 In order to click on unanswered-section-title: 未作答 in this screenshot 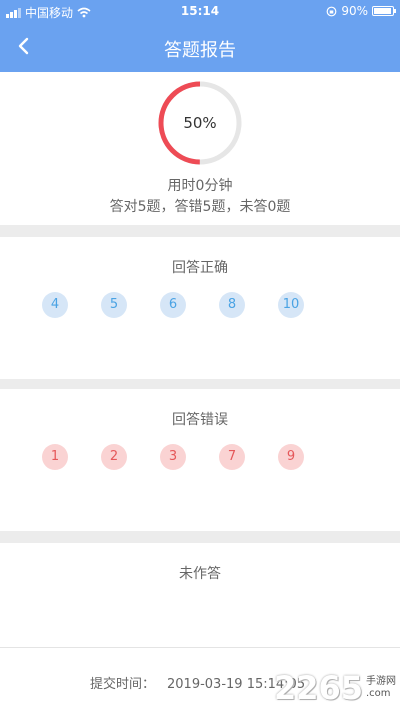, I will do `click(200, 574)`.